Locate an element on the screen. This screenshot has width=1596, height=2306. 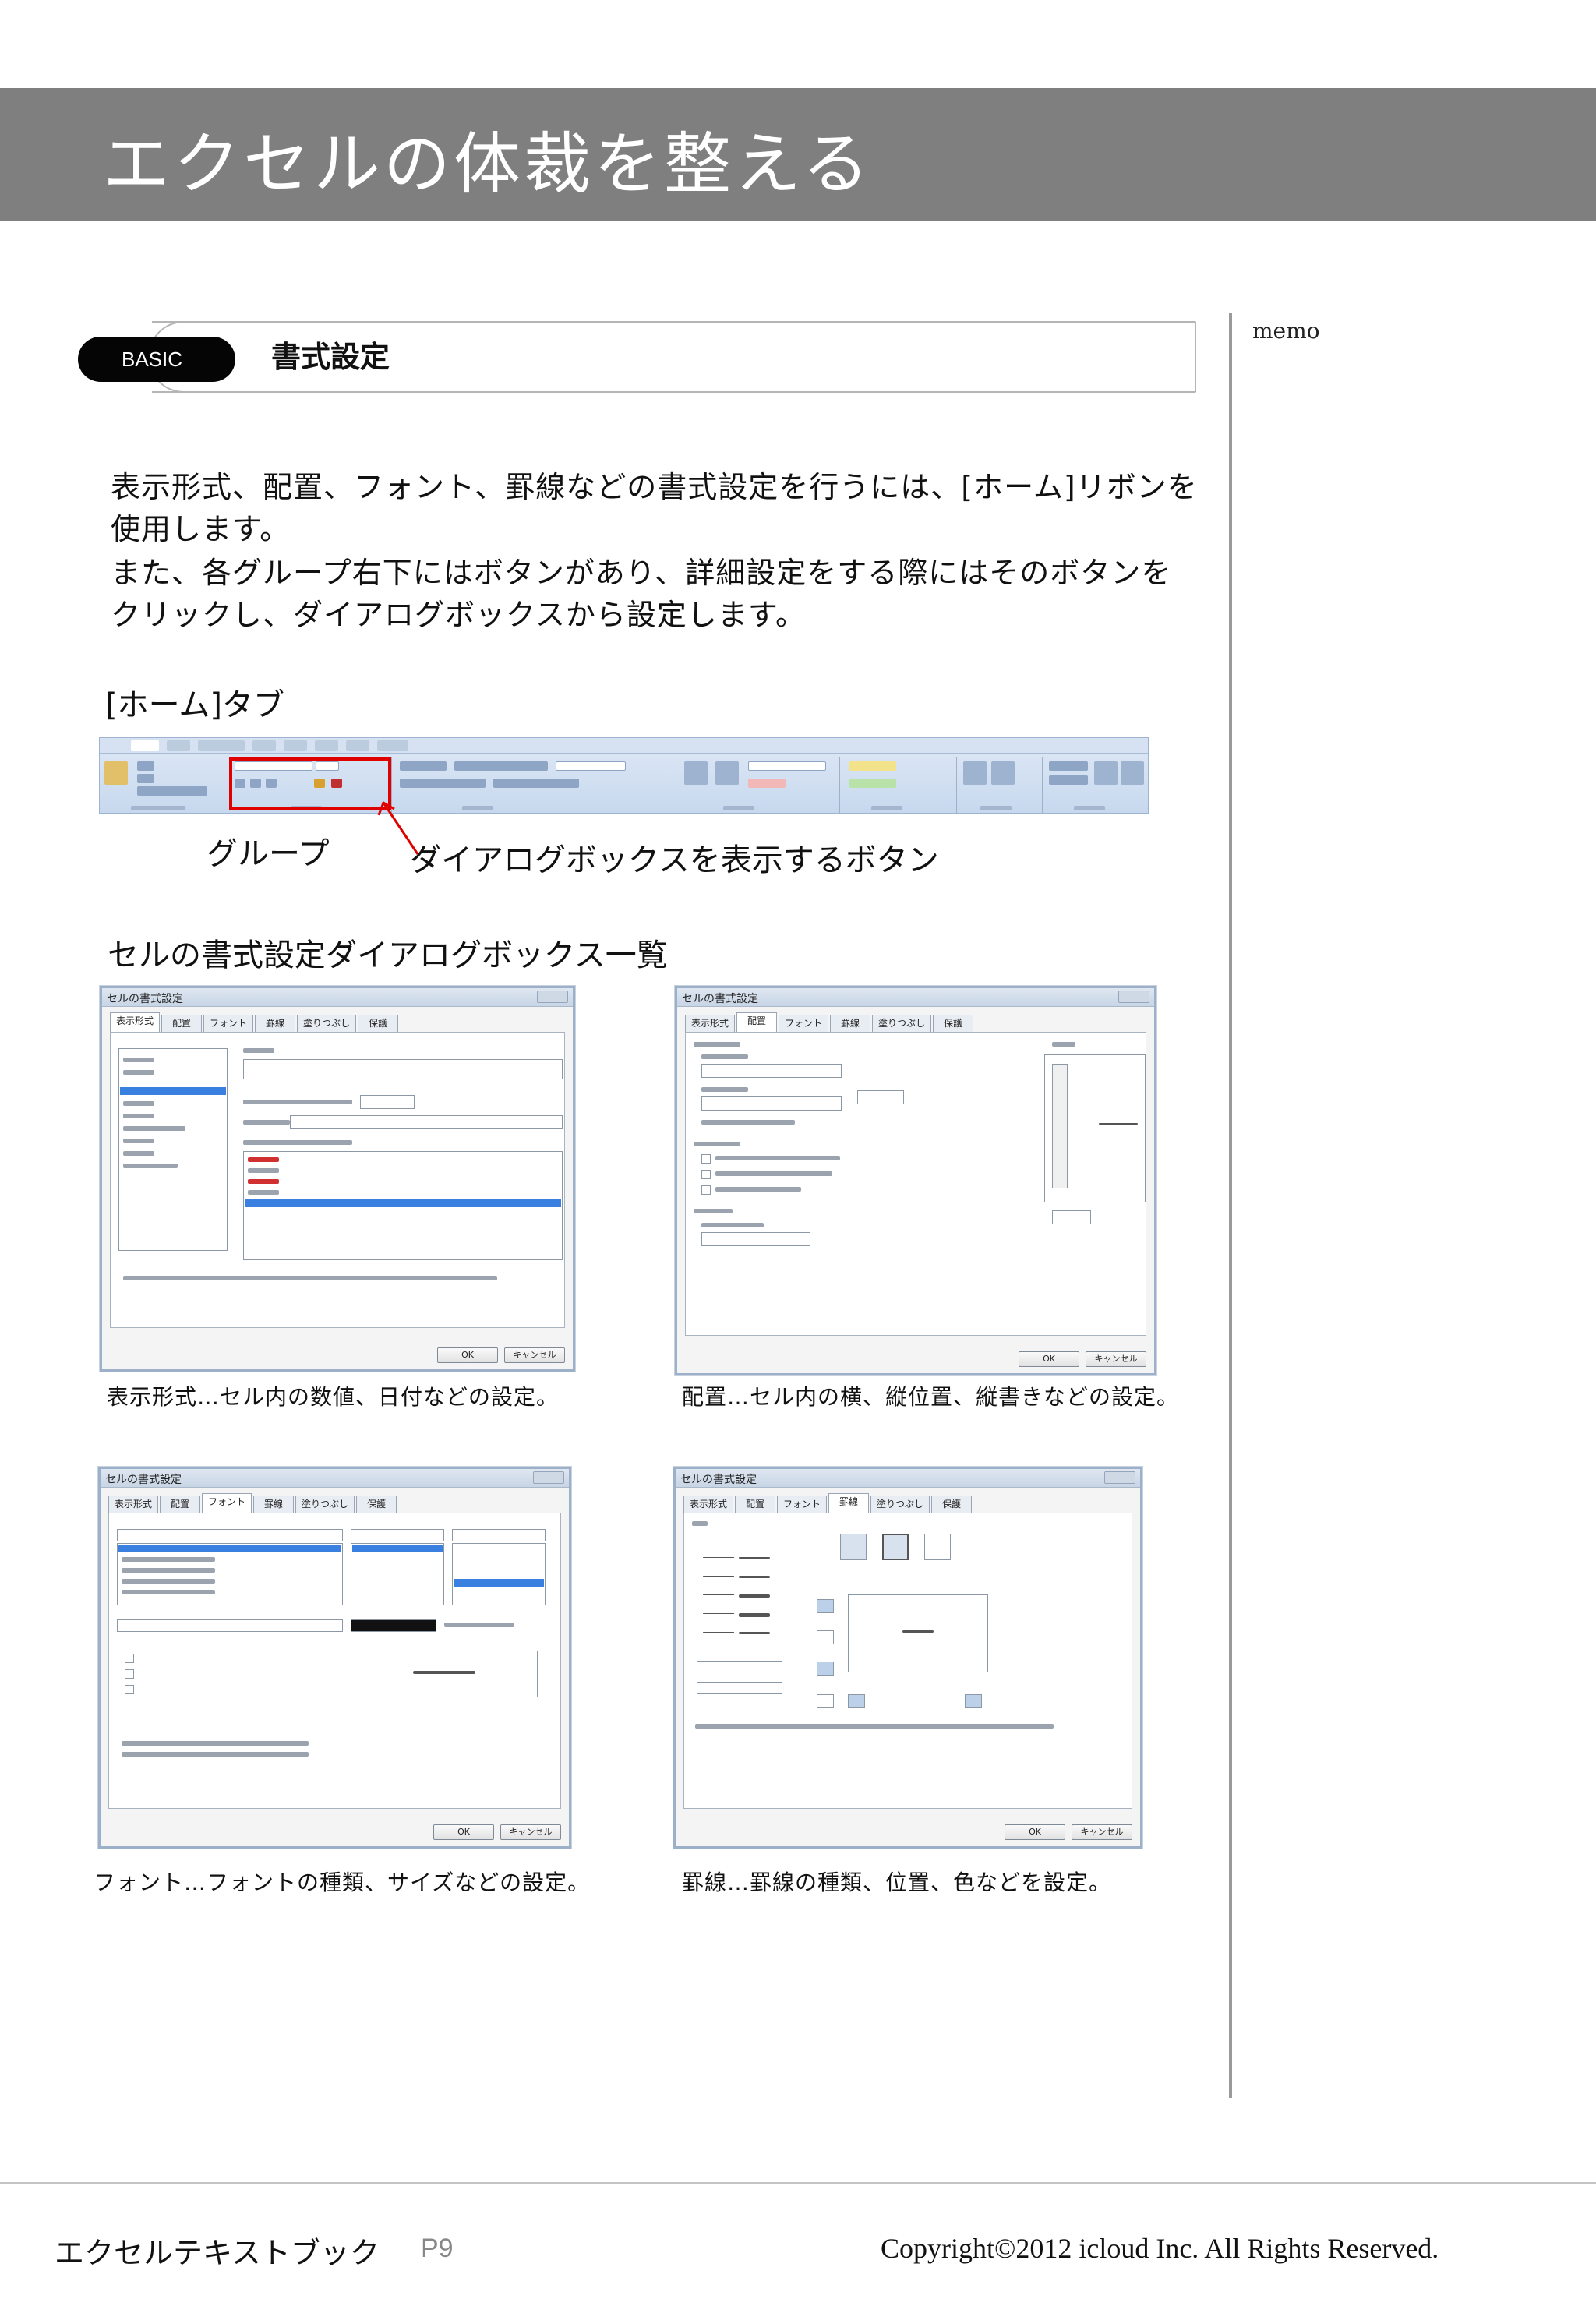
dialog-list-heading: セルの書式設定ダイアログボックス一覧 is located at coordinates (388, 956).